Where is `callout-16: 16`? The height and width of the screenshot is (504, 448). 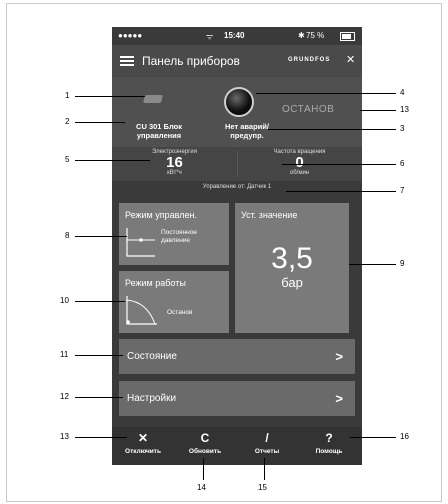
callout-16: 16 is located at coordinates (404, 436).